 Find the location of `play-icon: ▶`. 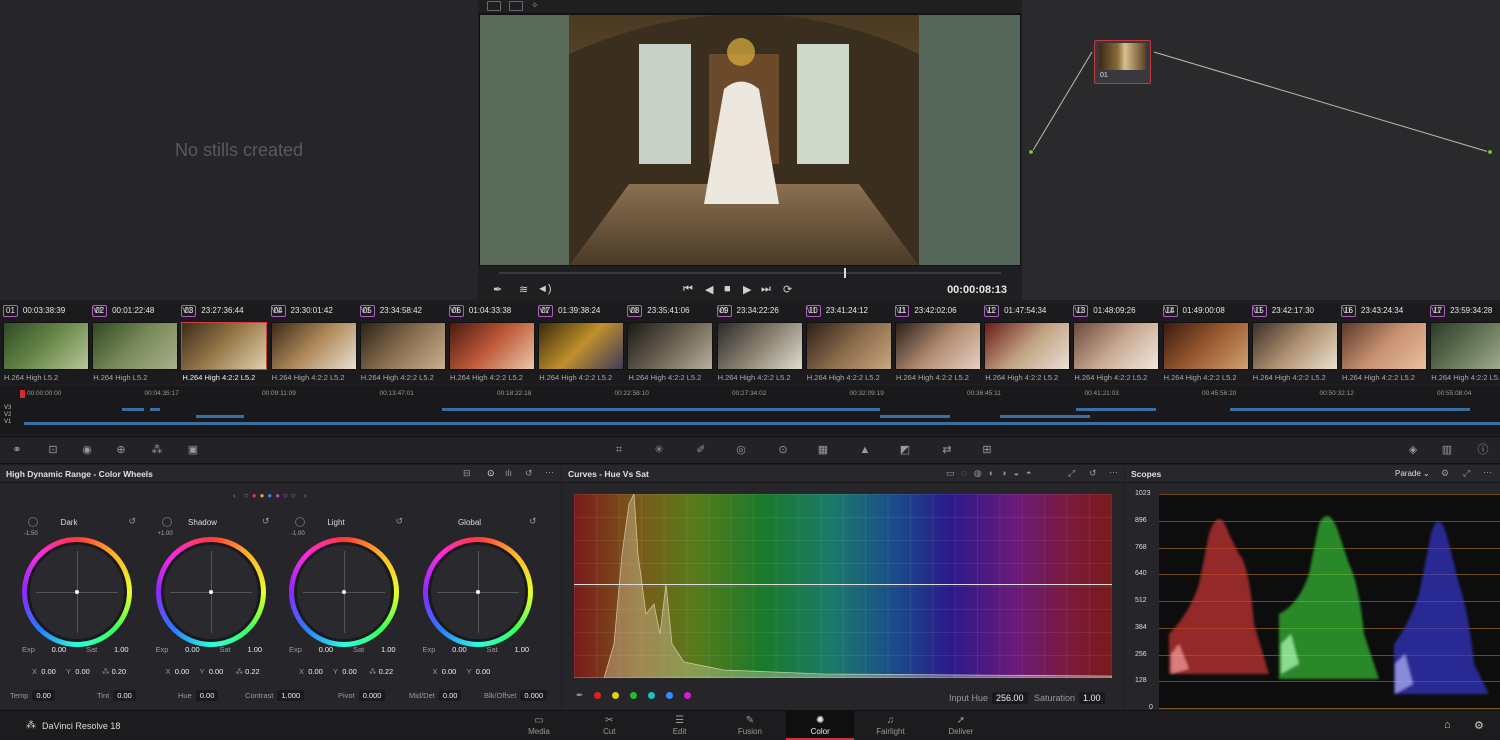

play-icon: ▶ is located at coordinates (747, 289).